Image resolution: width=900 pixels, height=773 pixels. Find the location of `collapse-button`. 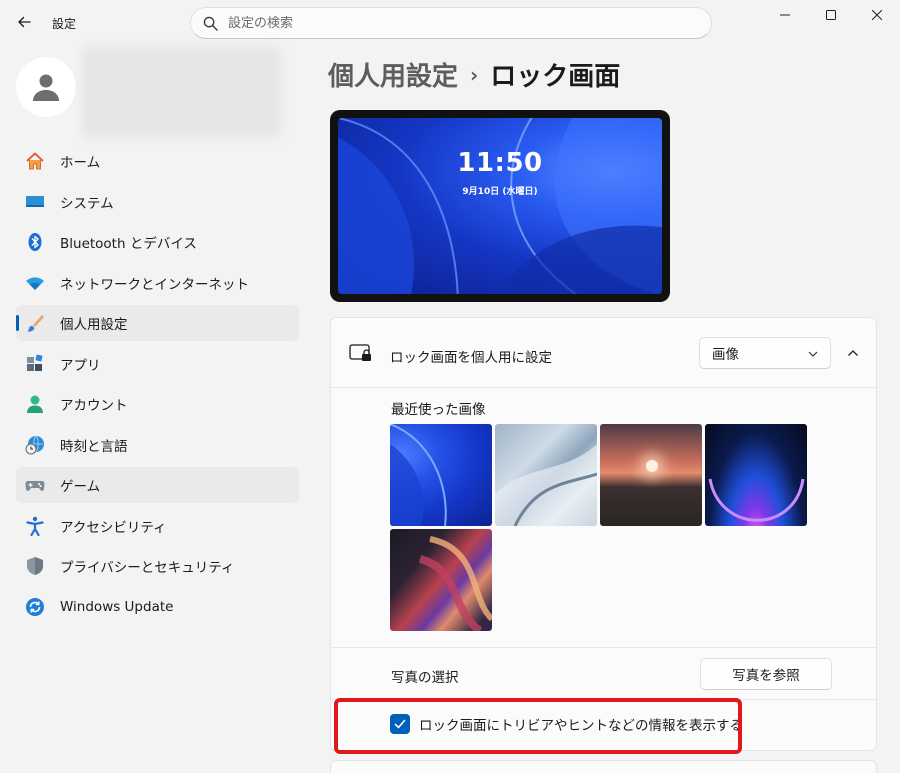

collapse-button is located at coordinates (853, 353).